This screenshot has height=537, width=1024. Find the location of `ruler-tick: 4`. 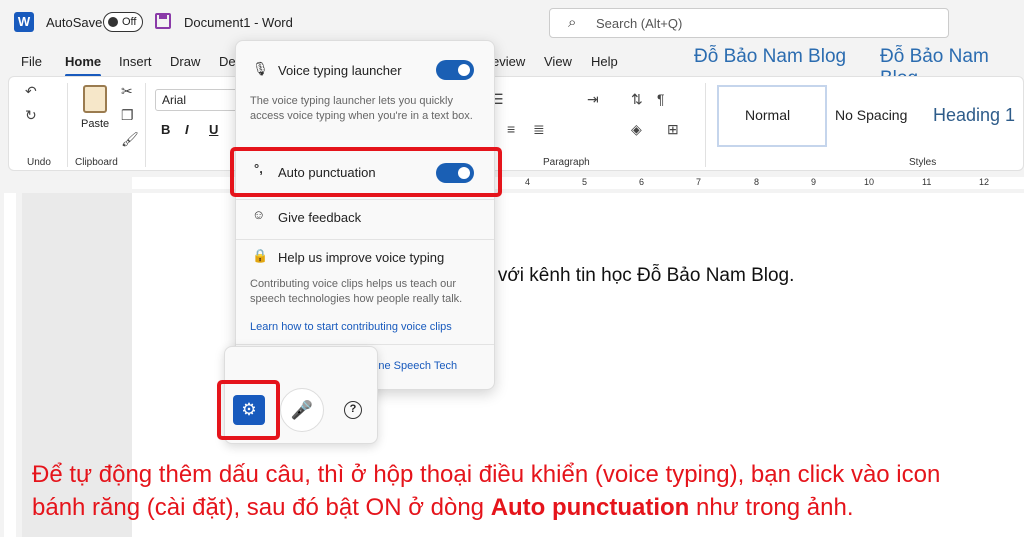

ruler-tick: 4 is located at coordinates (528, 182).